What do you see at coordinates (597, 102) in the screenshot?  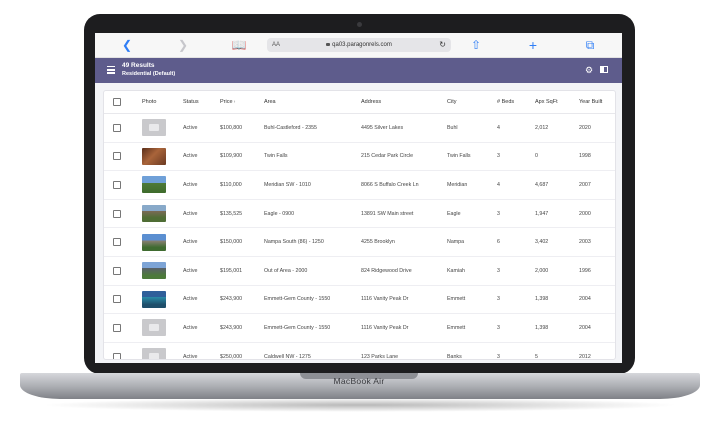 I see `column-header-year: Year Built` at bounding box center [597, 102].